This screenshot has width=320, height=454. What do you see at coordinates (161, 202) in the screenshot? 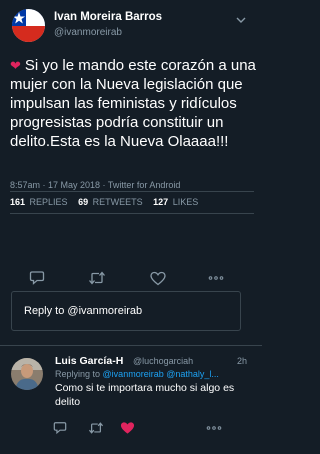
I see `likes-count: 127` at bounding box center [161, 202].